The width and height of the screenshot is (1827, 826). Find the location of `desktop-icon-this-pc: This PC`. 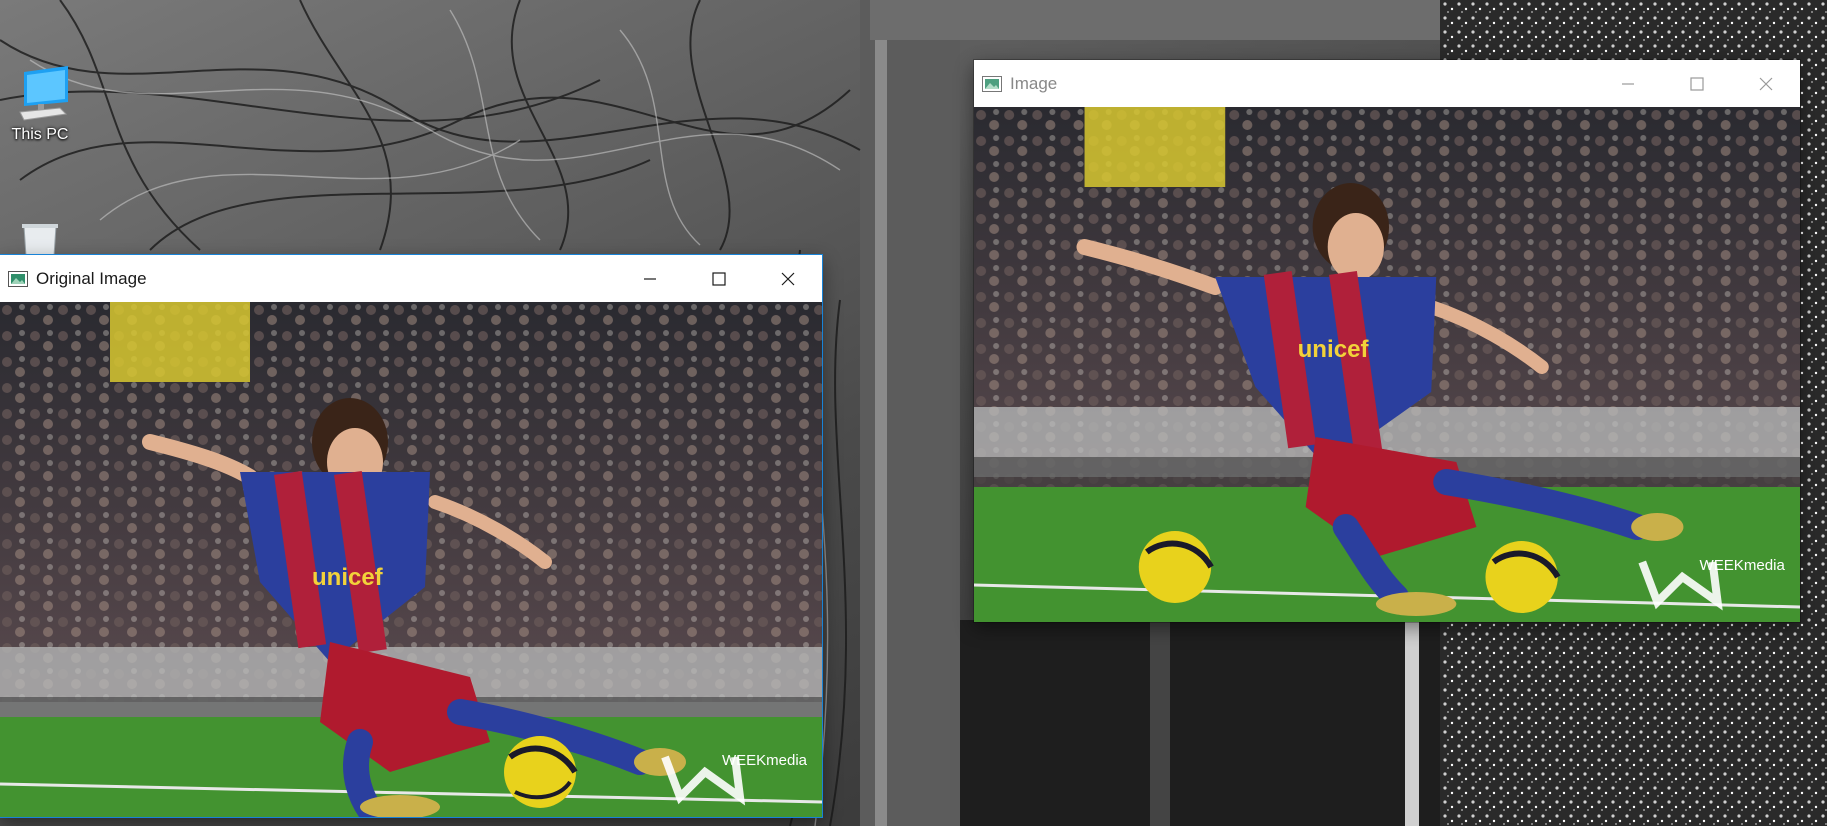

desktop-icon-this-pc: This PC is located at coordinates (40, 104).